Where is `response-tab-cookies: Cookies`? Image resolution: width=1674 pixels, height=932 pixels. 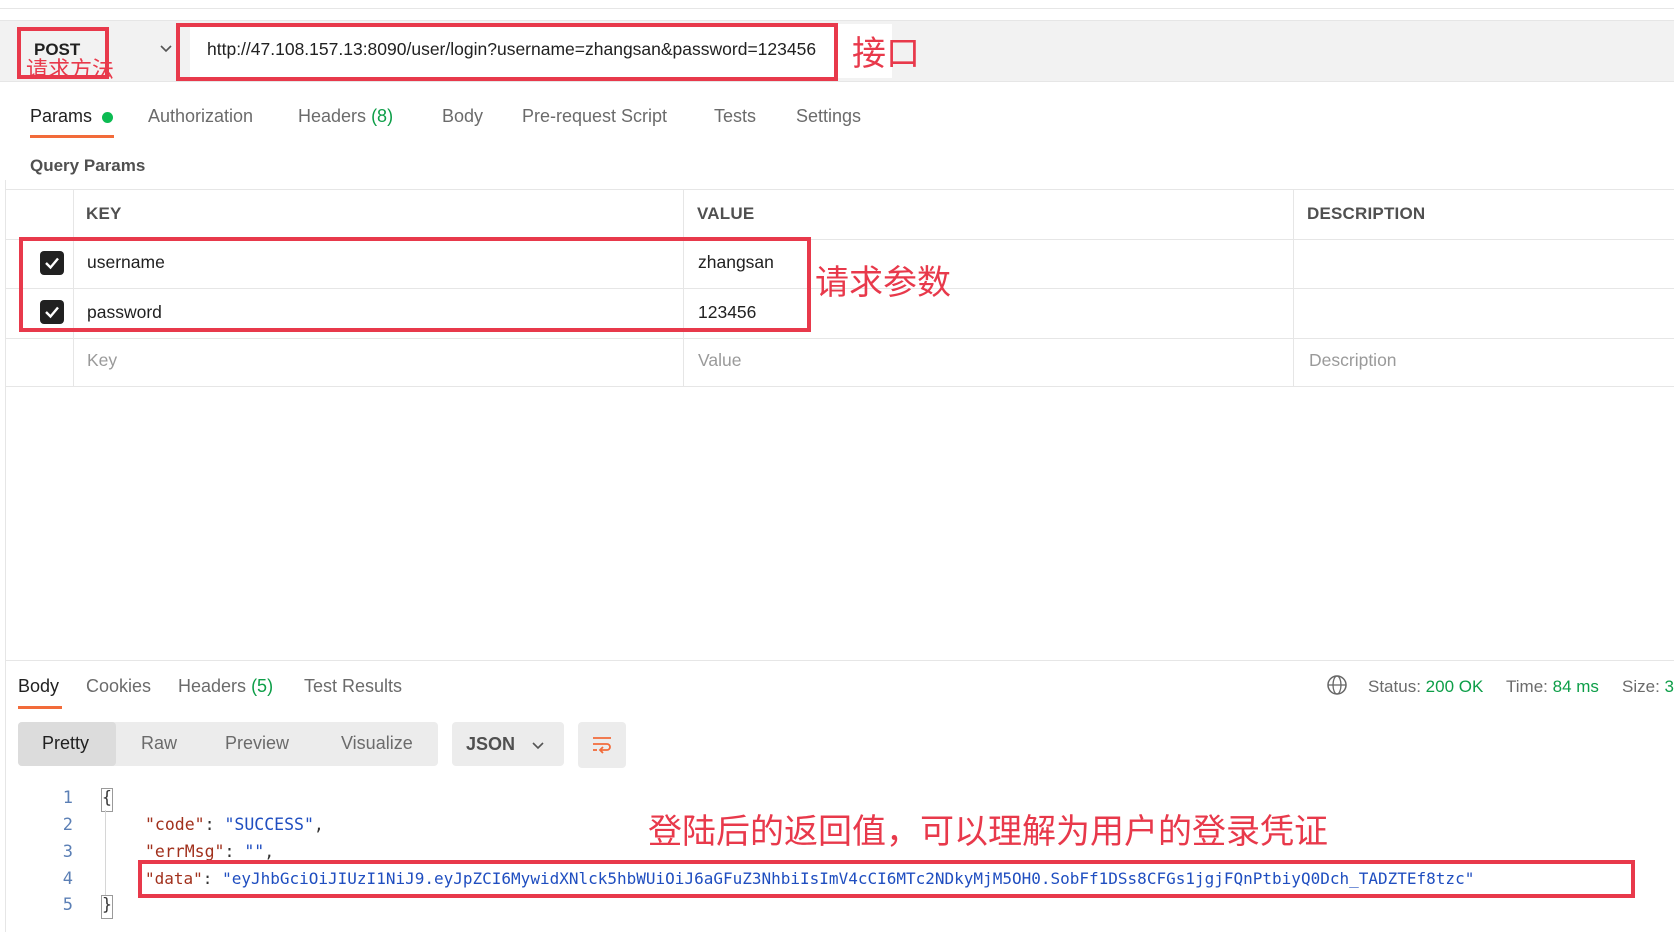 response-tab-cookies: Cookies is located at coordinates (118, 686).